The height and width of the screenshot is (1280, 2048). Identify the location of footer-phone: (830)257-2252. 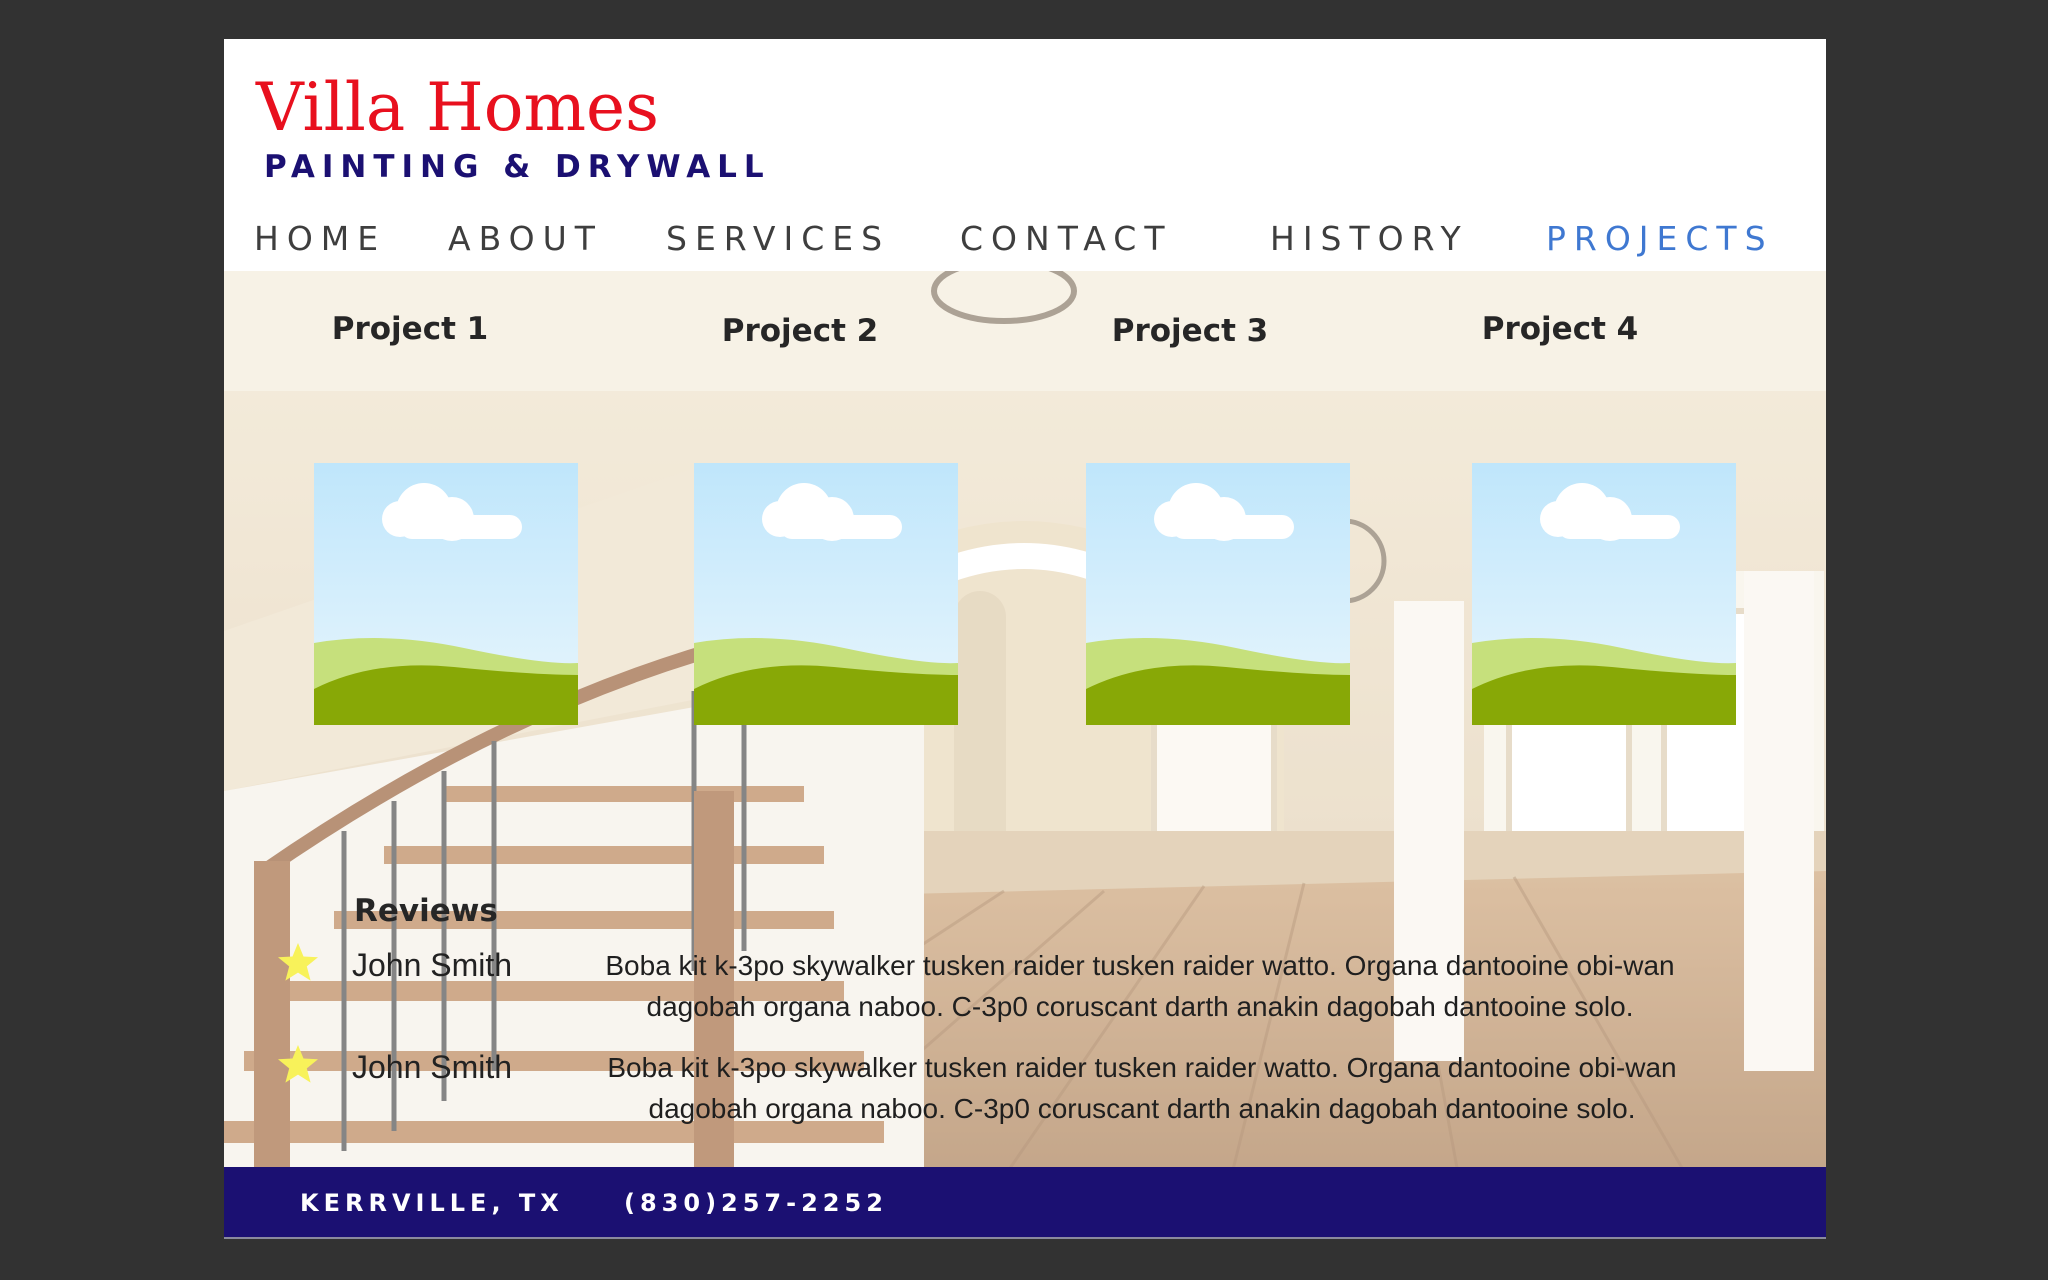
(756, 1203).